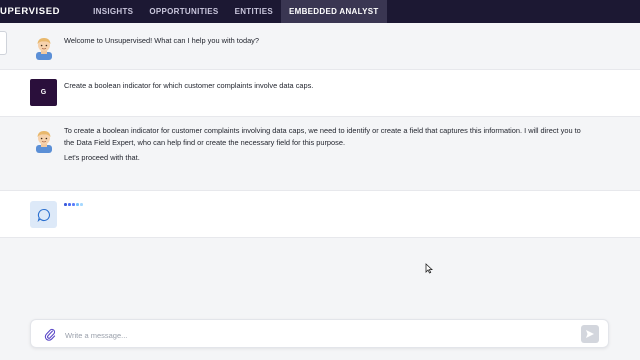  Describe the element at coordinates (183, 11) in the screenshot. I see `tab-opportunities: OPPORTUNITIES` at that location.